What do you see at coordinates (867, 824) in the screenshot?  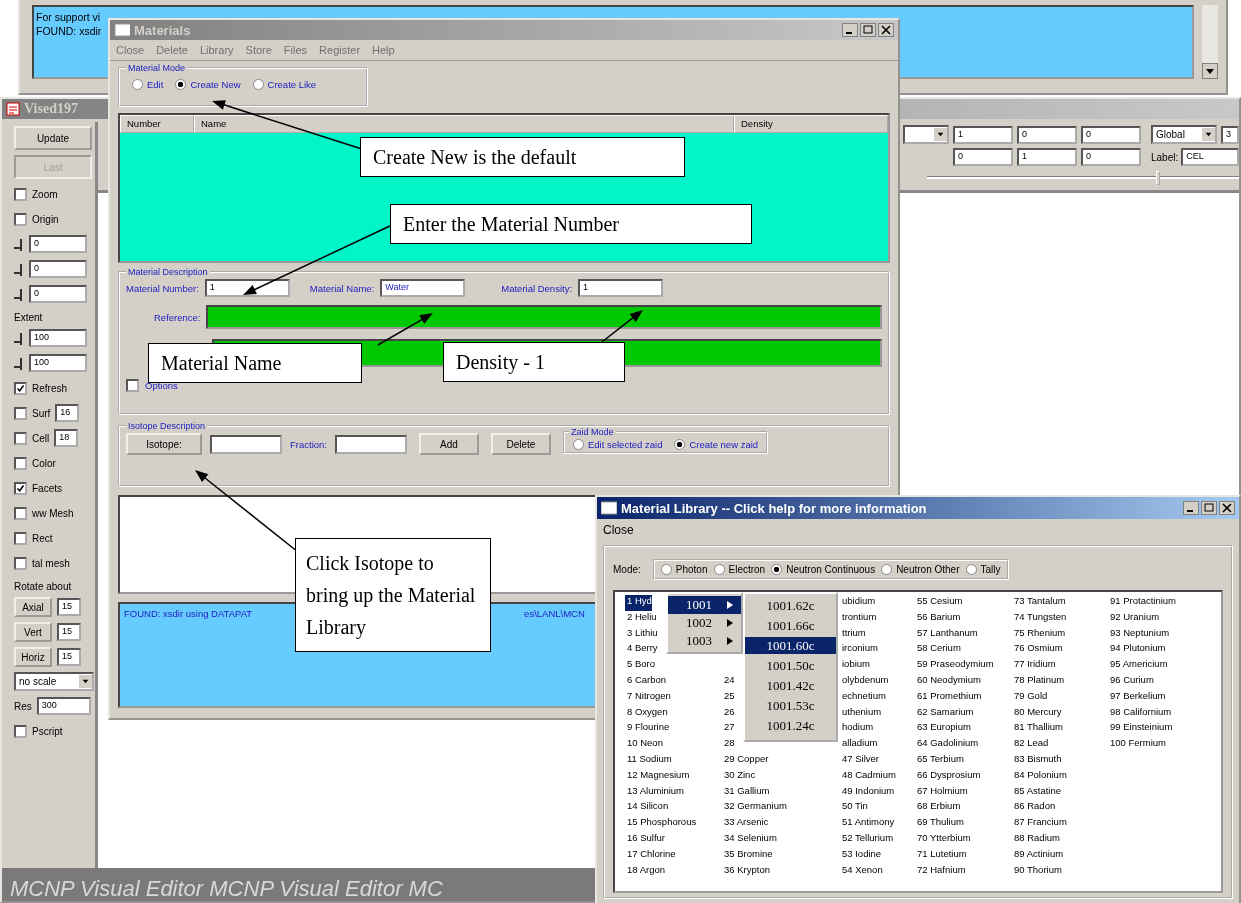 I see `element-item: 51 Antimony` at bounding box center [867, 824].